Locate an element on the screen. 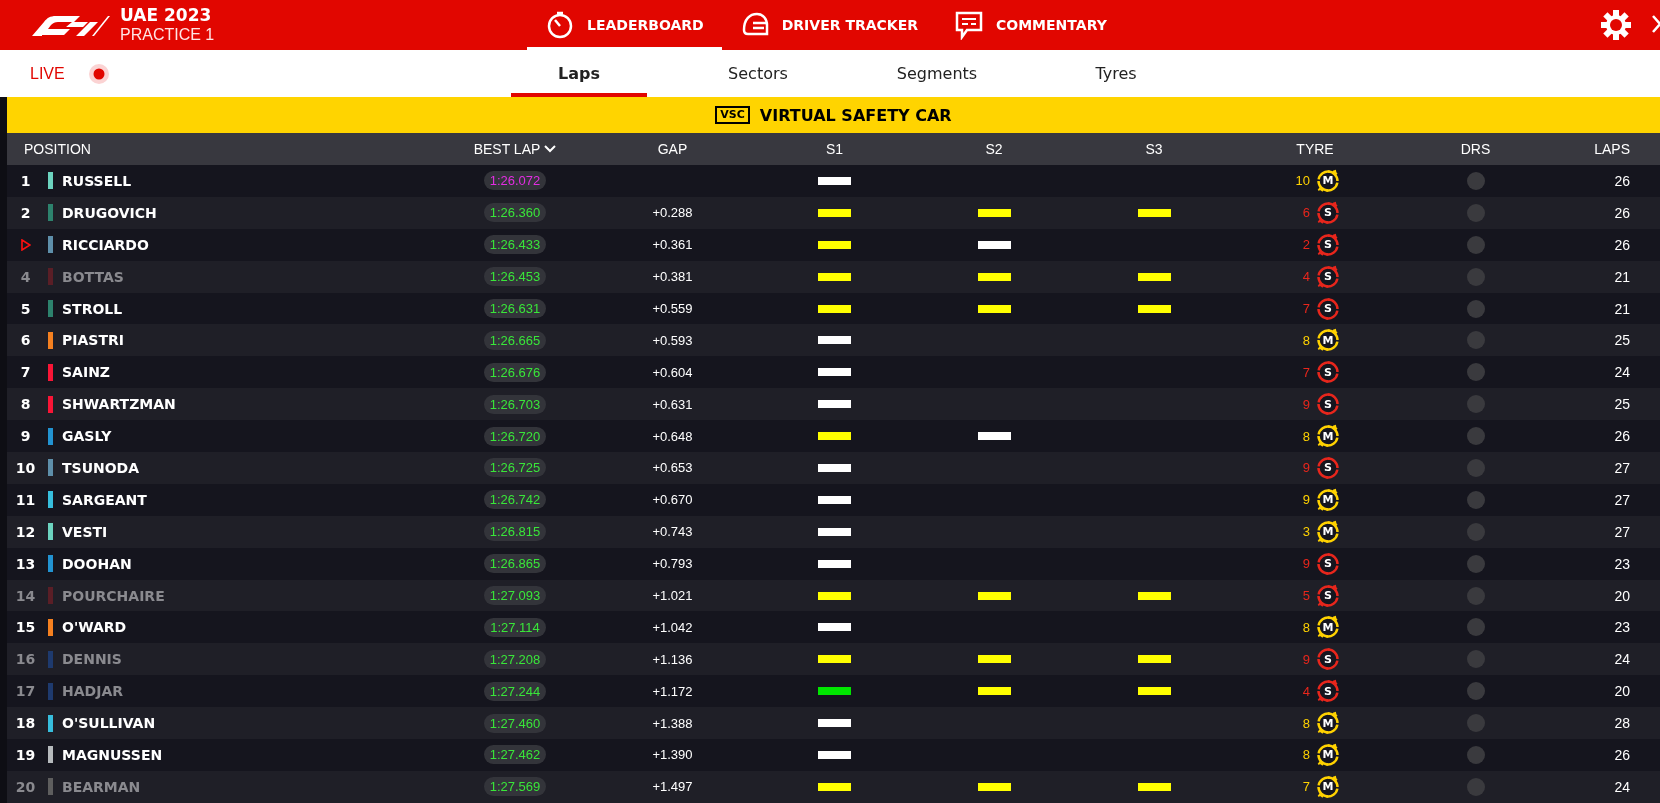 The image size is (1660, 803). leaderboard-row: 4 BOTTAS 1:26.453 +0.381 4 S 21 is located at coordinates (833, 276).